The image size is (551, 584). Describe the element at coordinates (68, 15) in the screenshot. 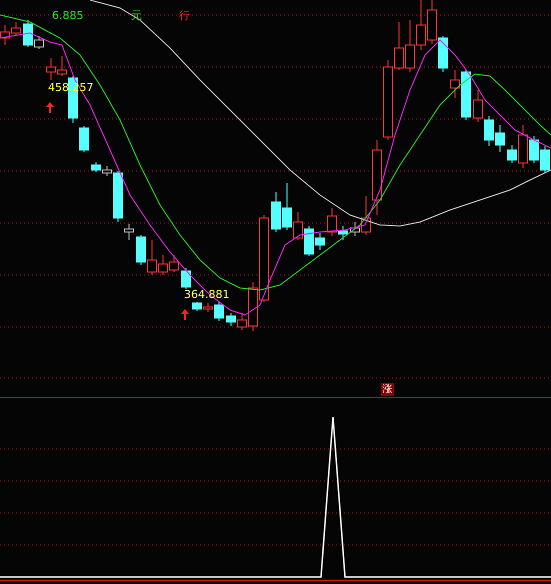

I see `price-value: 6.885` at that location.